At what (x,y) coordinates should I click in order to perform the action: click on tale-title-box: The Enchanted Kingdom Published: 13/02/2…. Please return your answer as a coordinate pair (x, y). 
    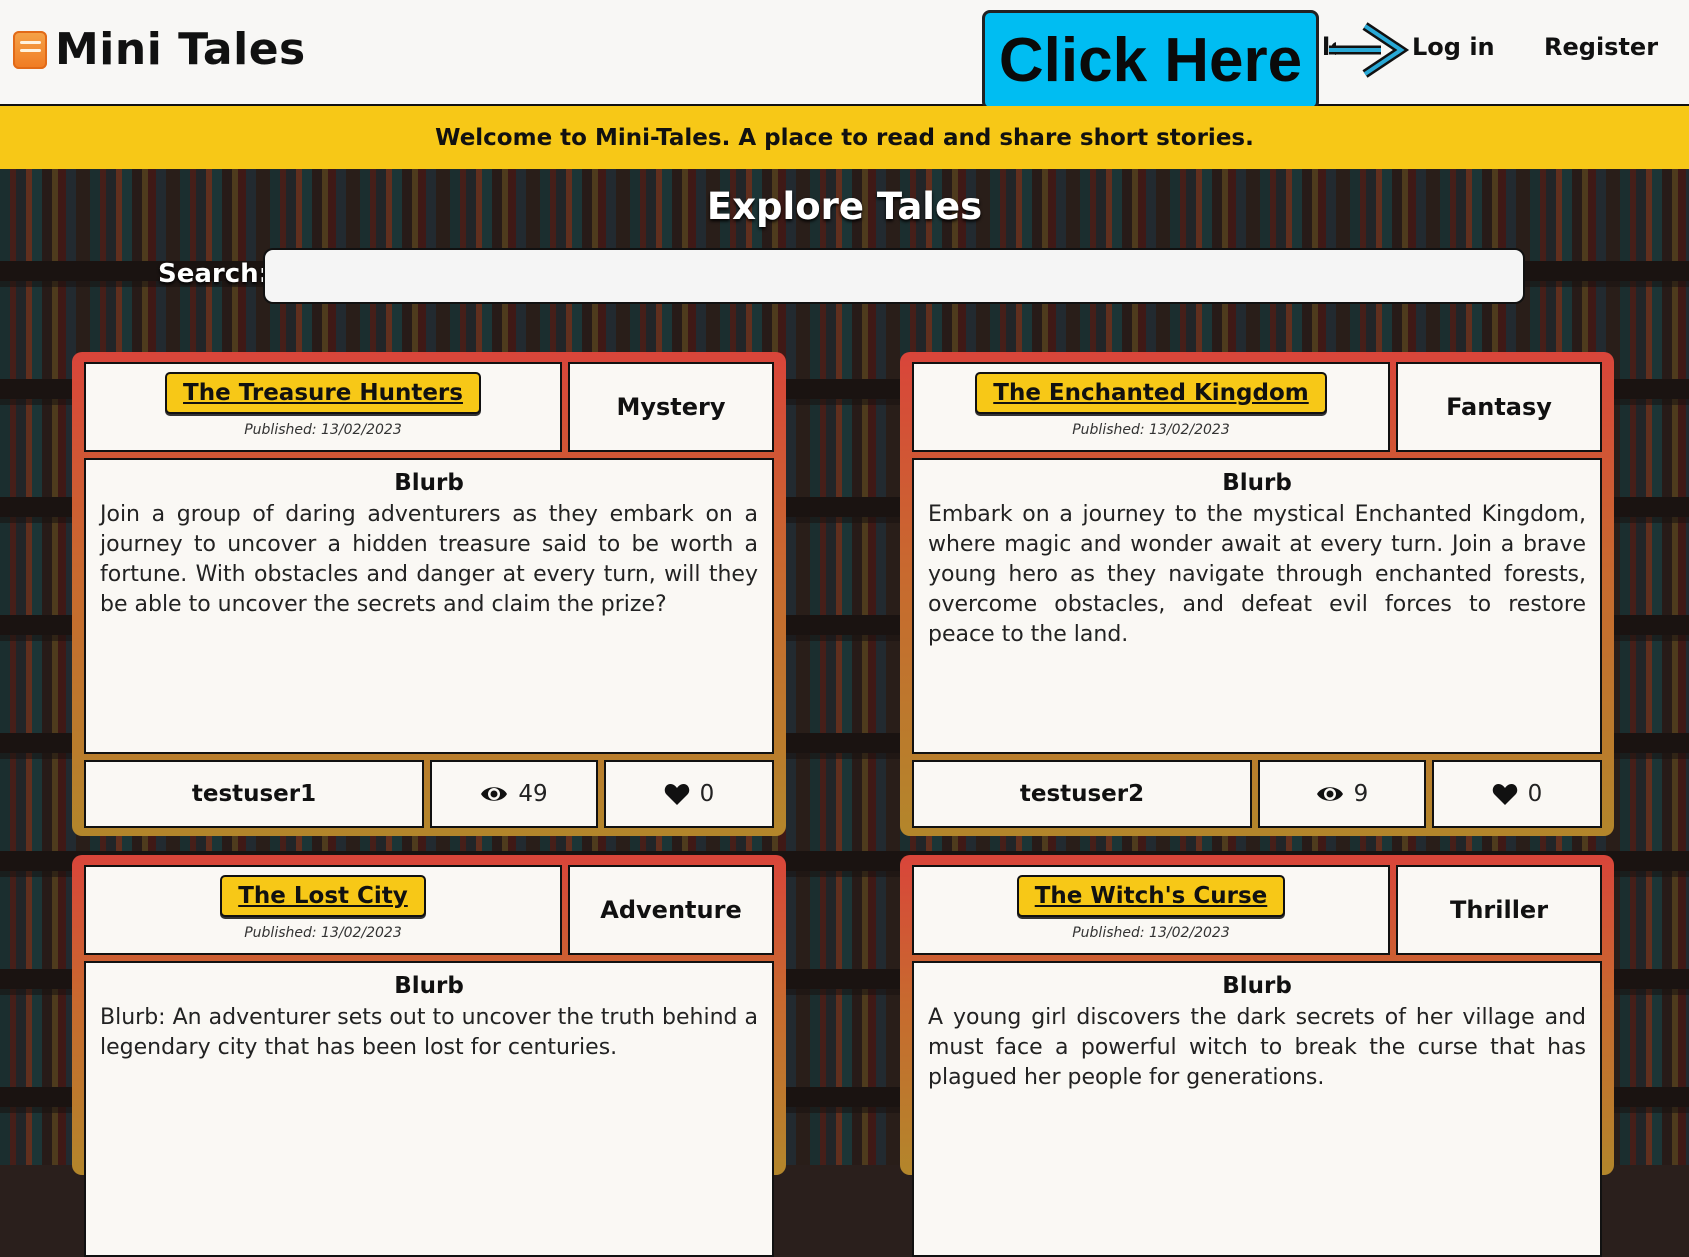
    Looking at the image, I should click on (1151, 407).